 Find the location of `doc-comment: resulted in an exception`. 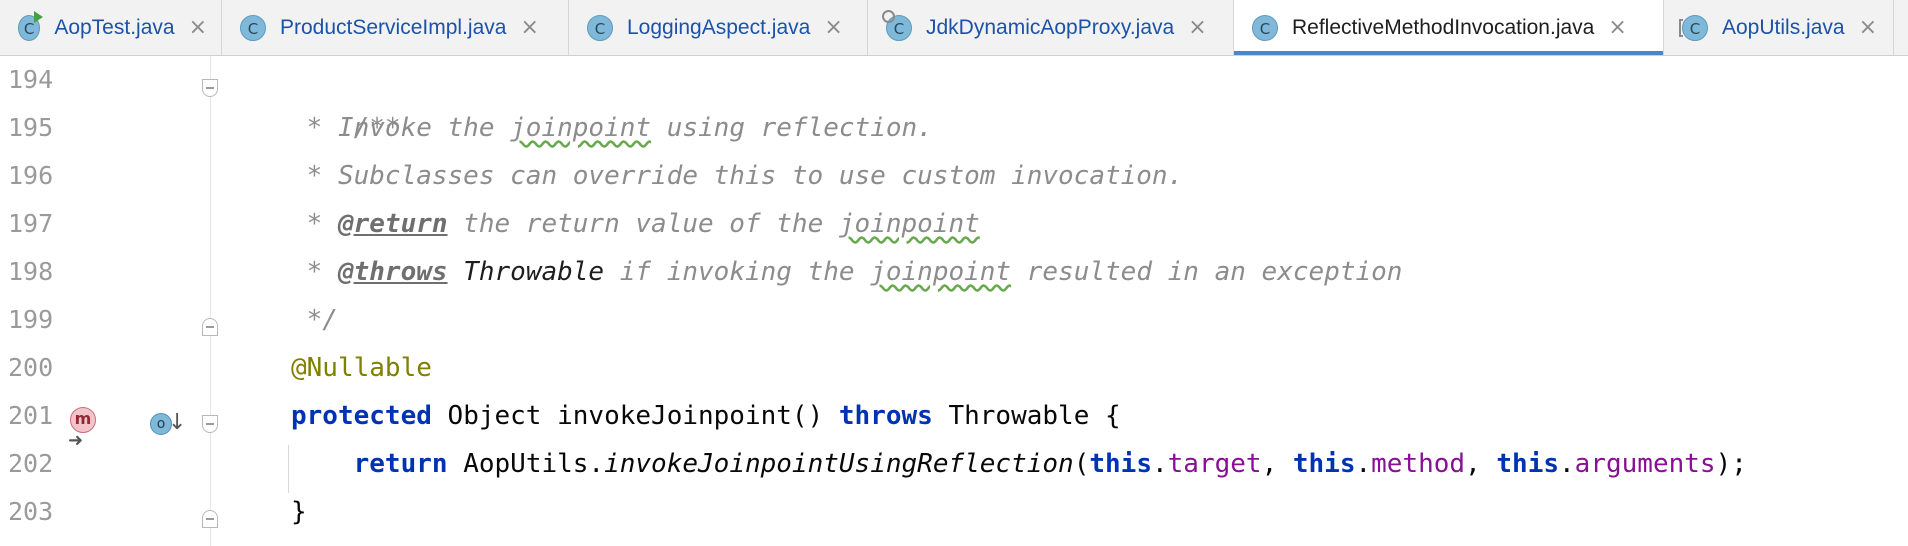

doc-comment: resulted in an exception is located at coordinates (1207, 272).